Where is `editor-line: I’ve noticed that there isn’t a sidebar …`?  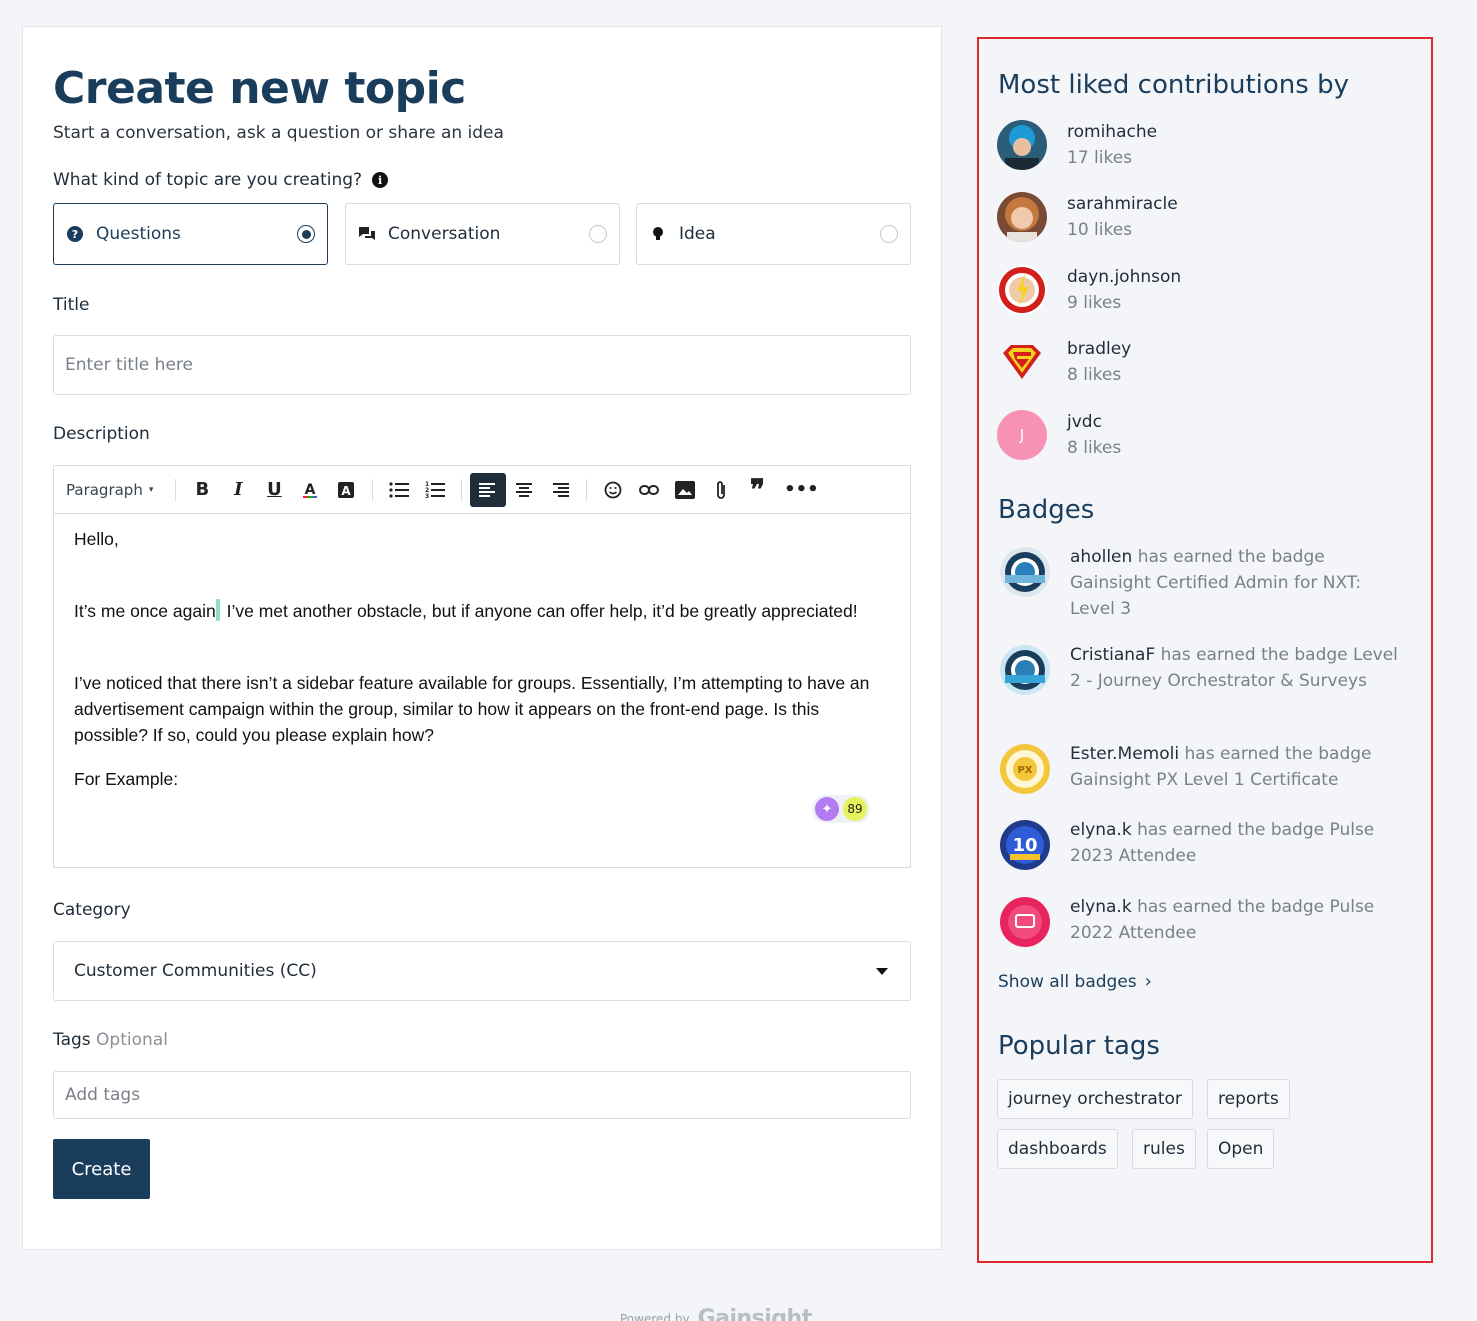 editor-line: I’ve noticed that there isn’t a sidebar … is located at coordinates (472, 709).